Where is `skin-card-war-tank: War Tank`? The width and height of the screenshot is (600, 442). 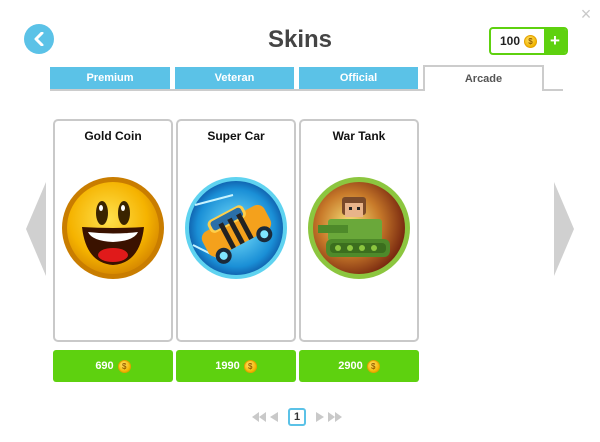
skin-card-war-tank: War Tank is located at coordinates (359, 230).